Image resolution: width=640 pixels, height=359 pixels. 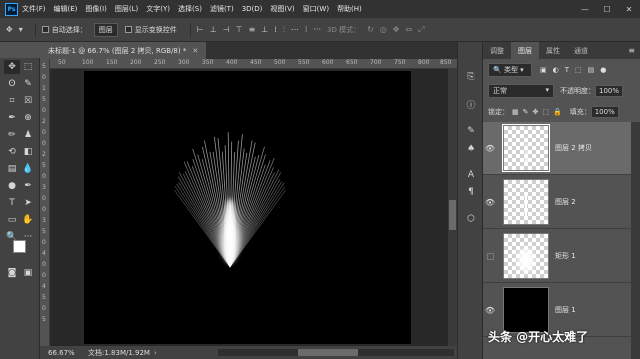 What do you see at coordinates (28, 67) in the screenshot?
I see `marquee-tool-icon: ⬚` at bounding box center [28, 67].